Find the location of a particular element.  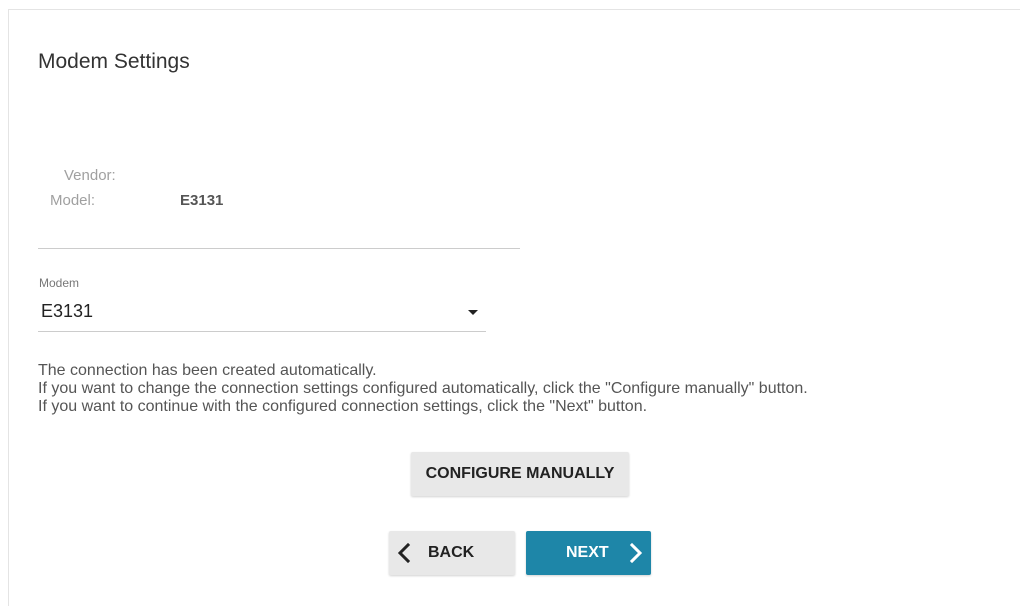

page-title: Modem Settings is located at coordinates (114, 61).